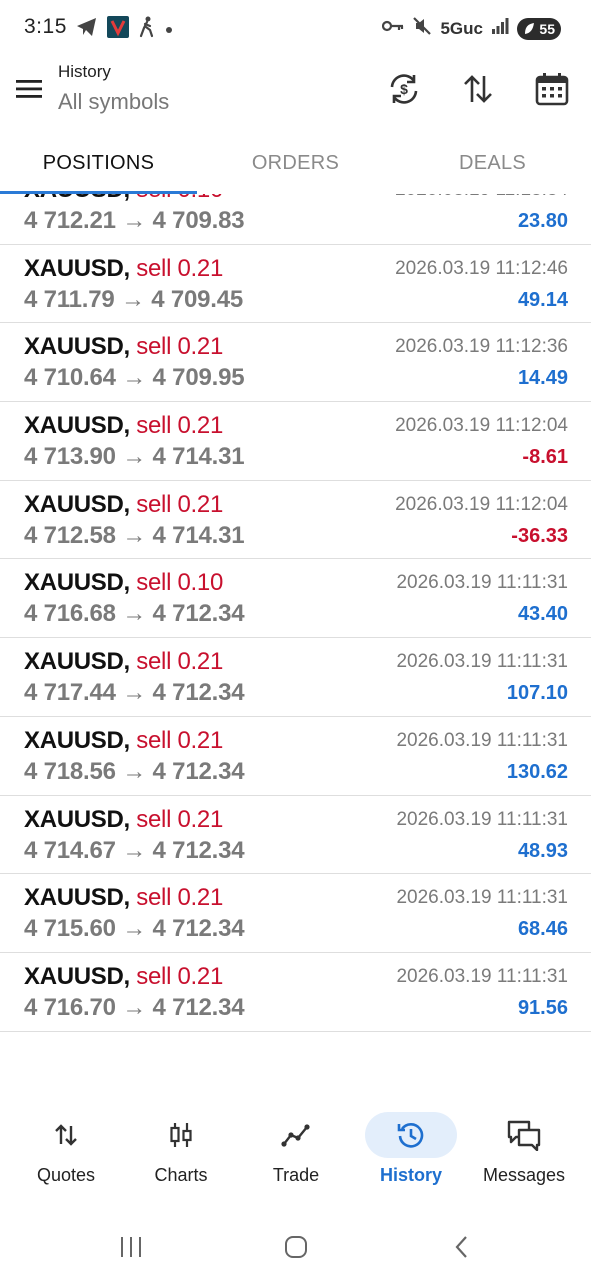  What do you see at coordinates (481, 268) in the screenshot?
I see `close-datetime: 2026.03.19 11:12:46` at bounding box center [481, 268].